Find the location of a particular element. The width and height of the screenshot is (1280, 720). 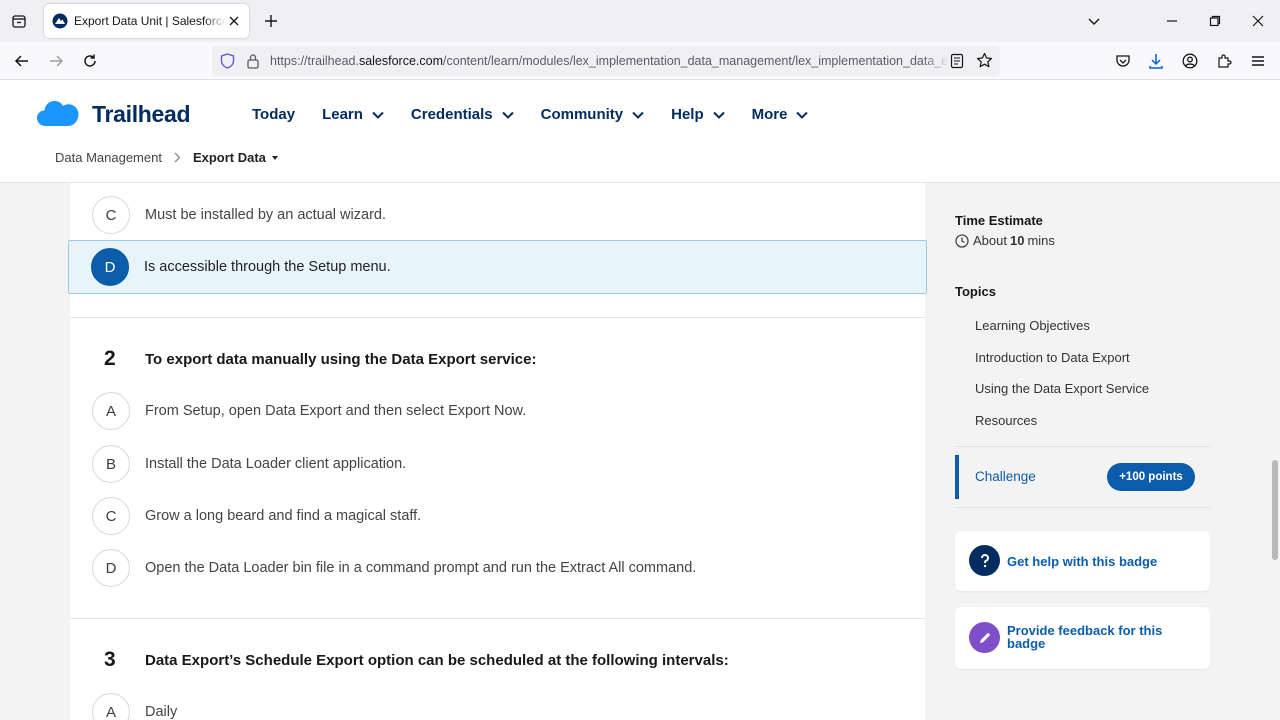

nav-community: Community is located at coordinates (593, 114).